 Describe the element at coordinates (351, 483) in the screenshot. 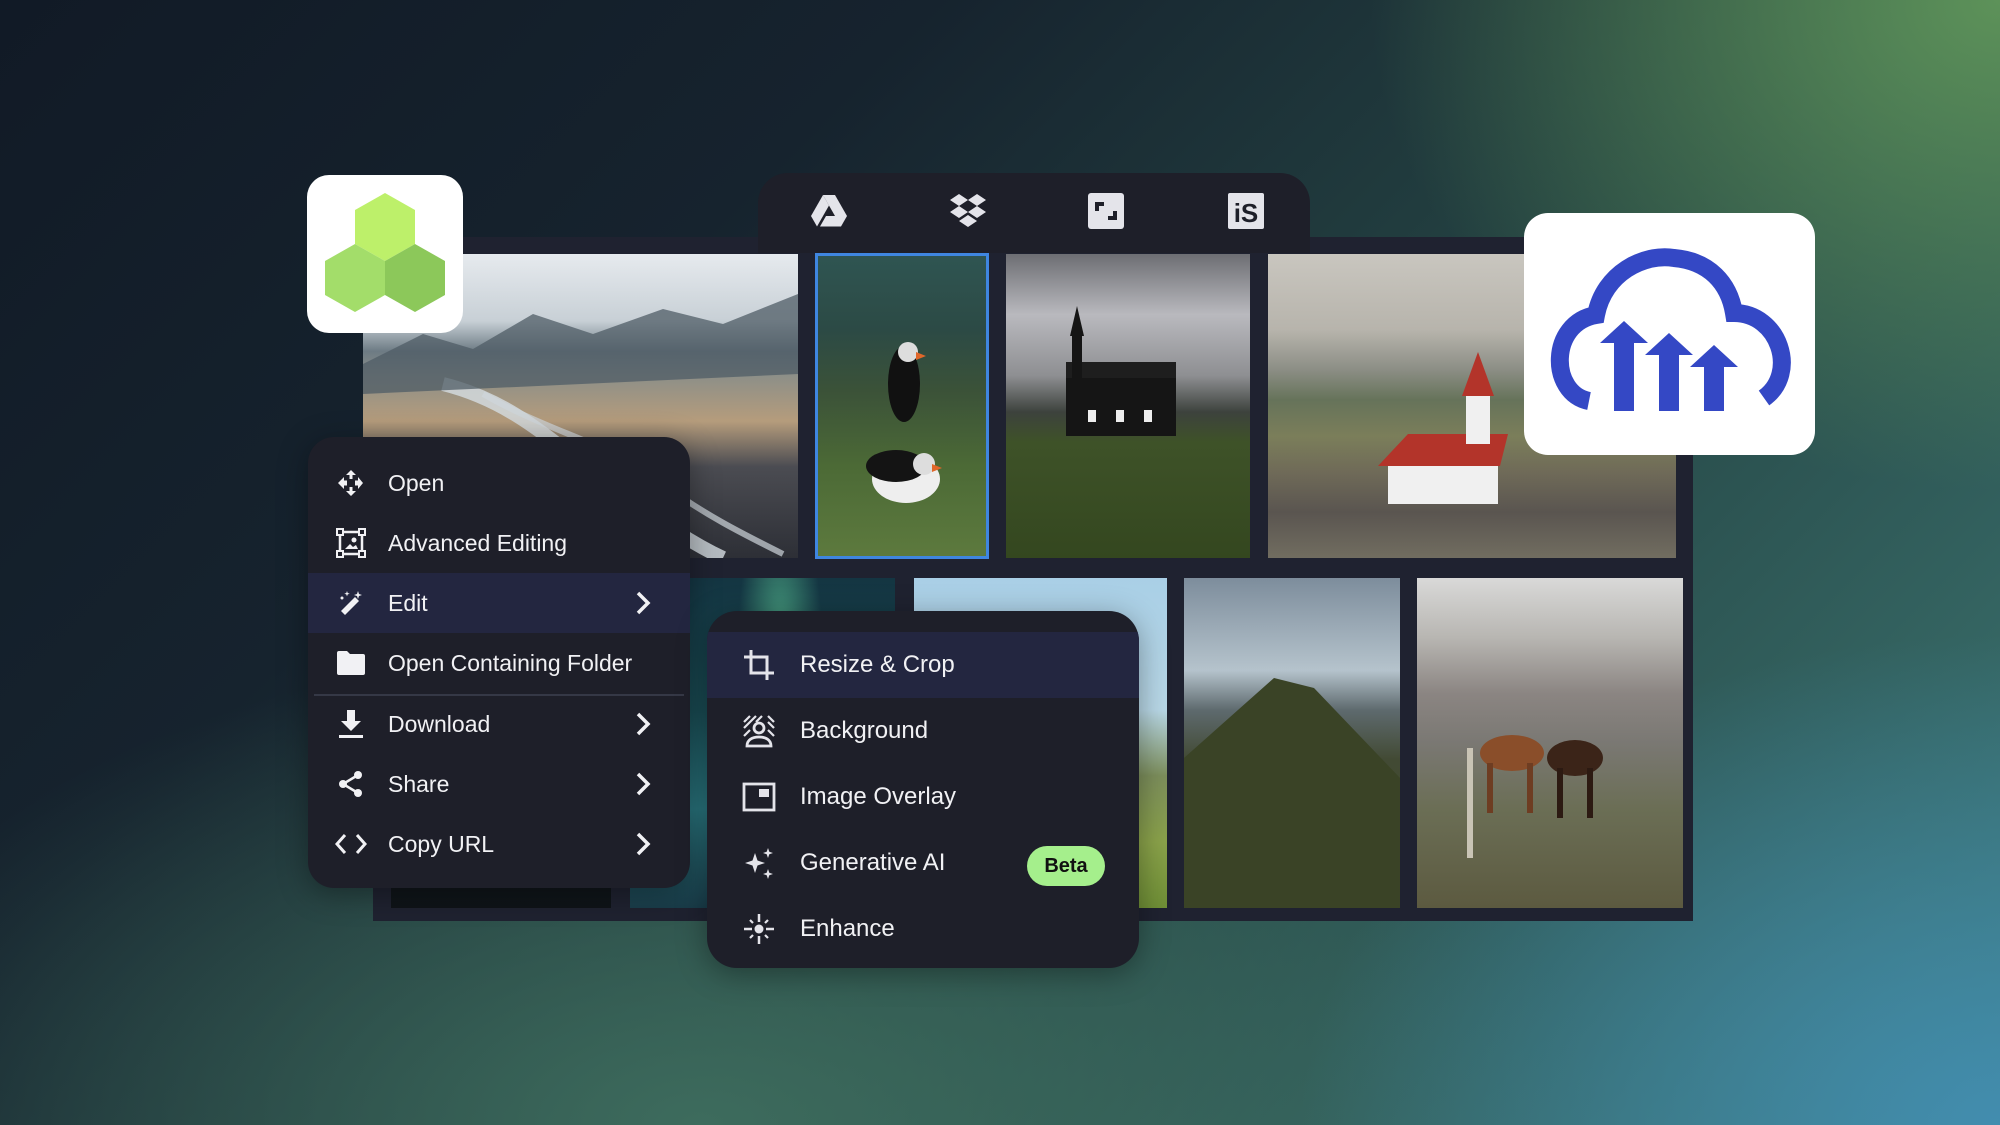

I see `move-arrows-icon` at that location.